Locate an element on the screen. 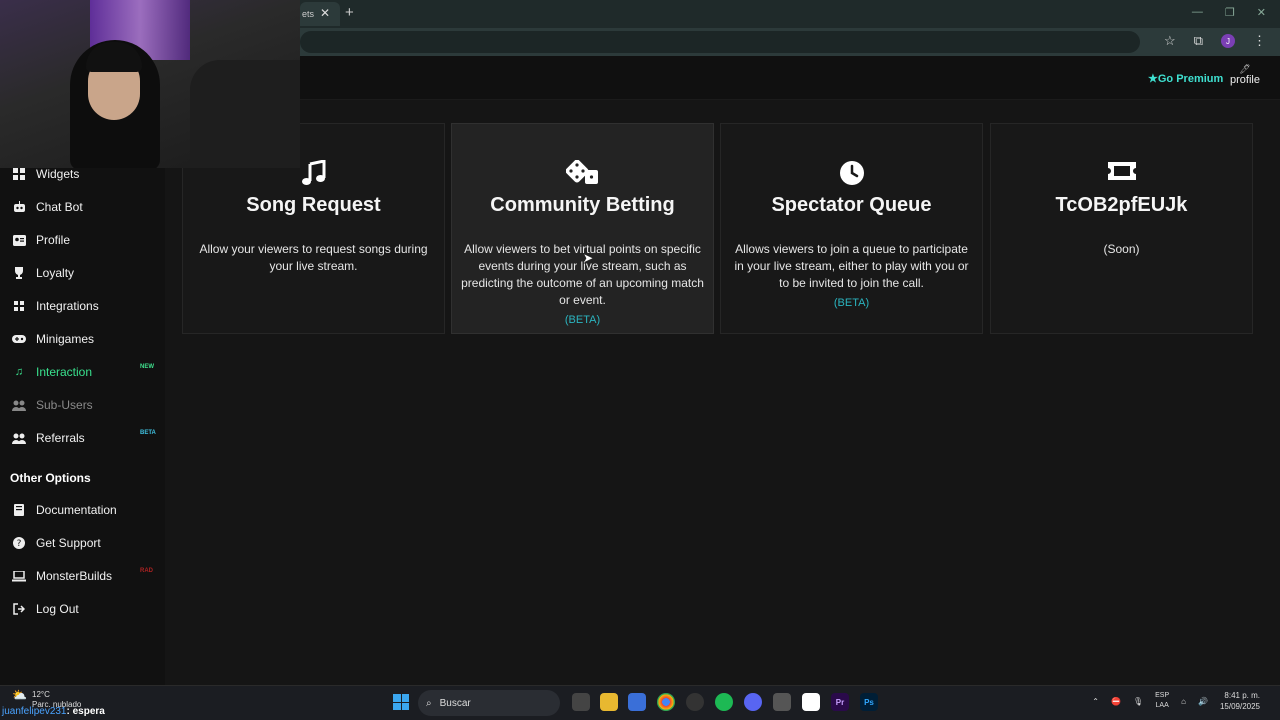 Image resolution: width=1280 pixels, height=720 pixels. bookmark-star-icon: ☆ is located at coordinates (1170, 41).